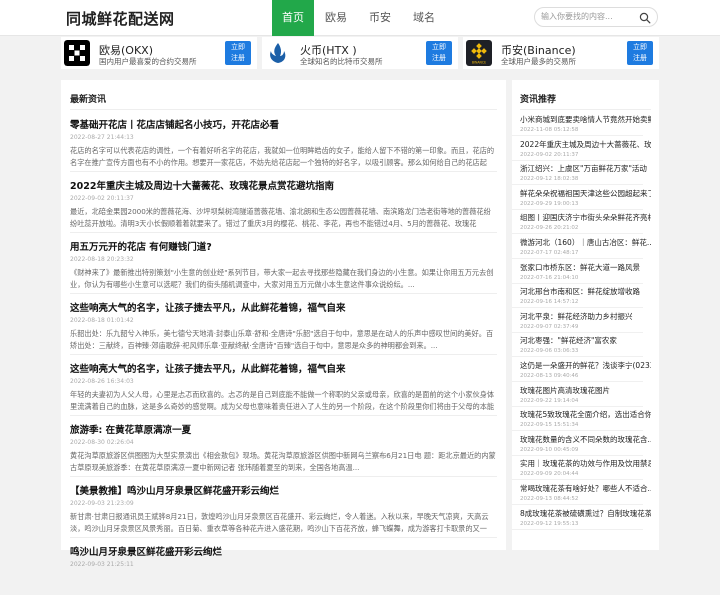 The width and height of the screenshot is (720, 595). Describe the element at coordinates (549, 228) in the screenshot. I see `recommend-date: 2022-09-26 20:21:02` at that location.